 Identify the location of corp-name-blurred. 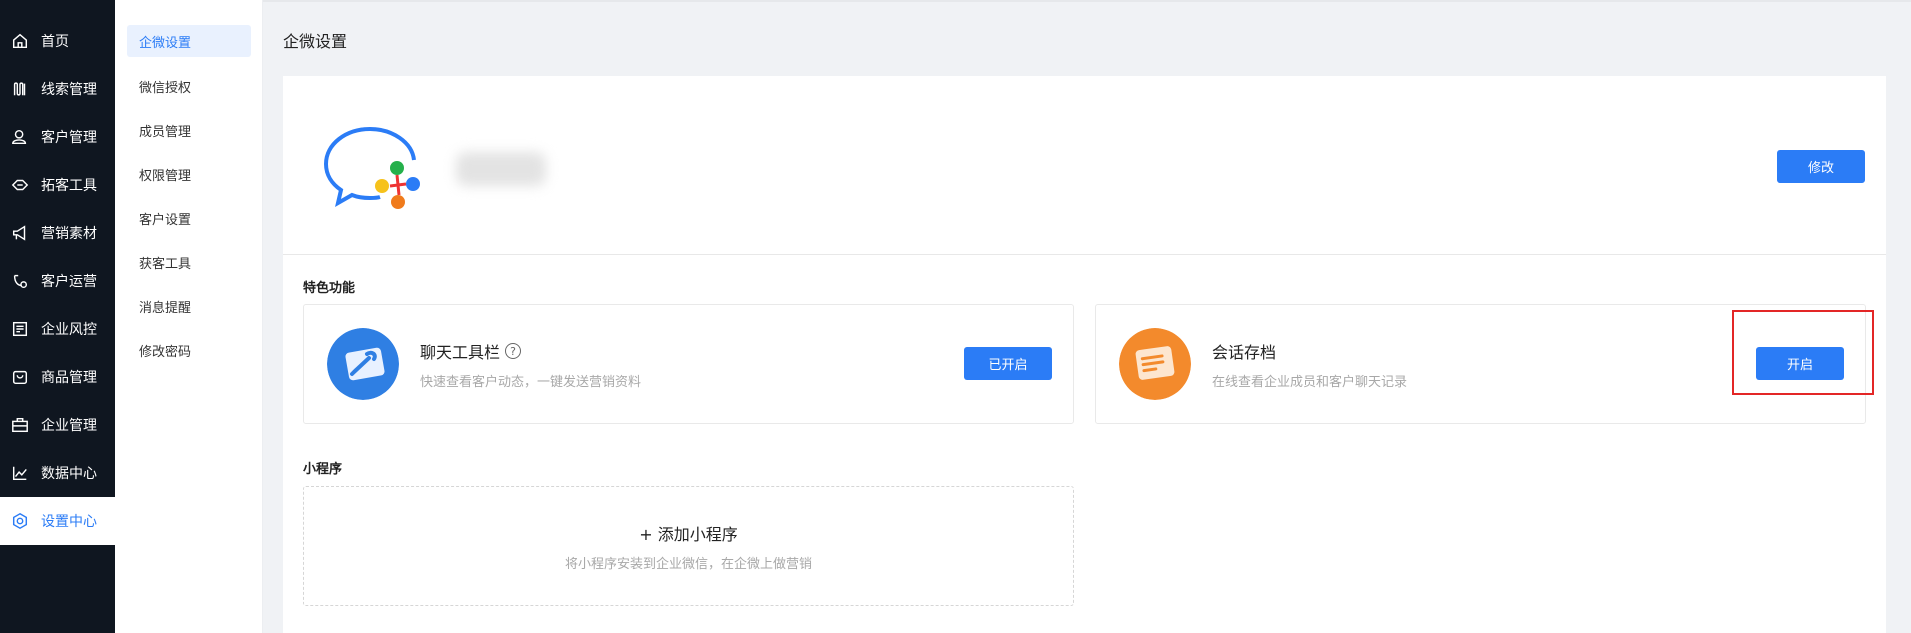
(501, 169).